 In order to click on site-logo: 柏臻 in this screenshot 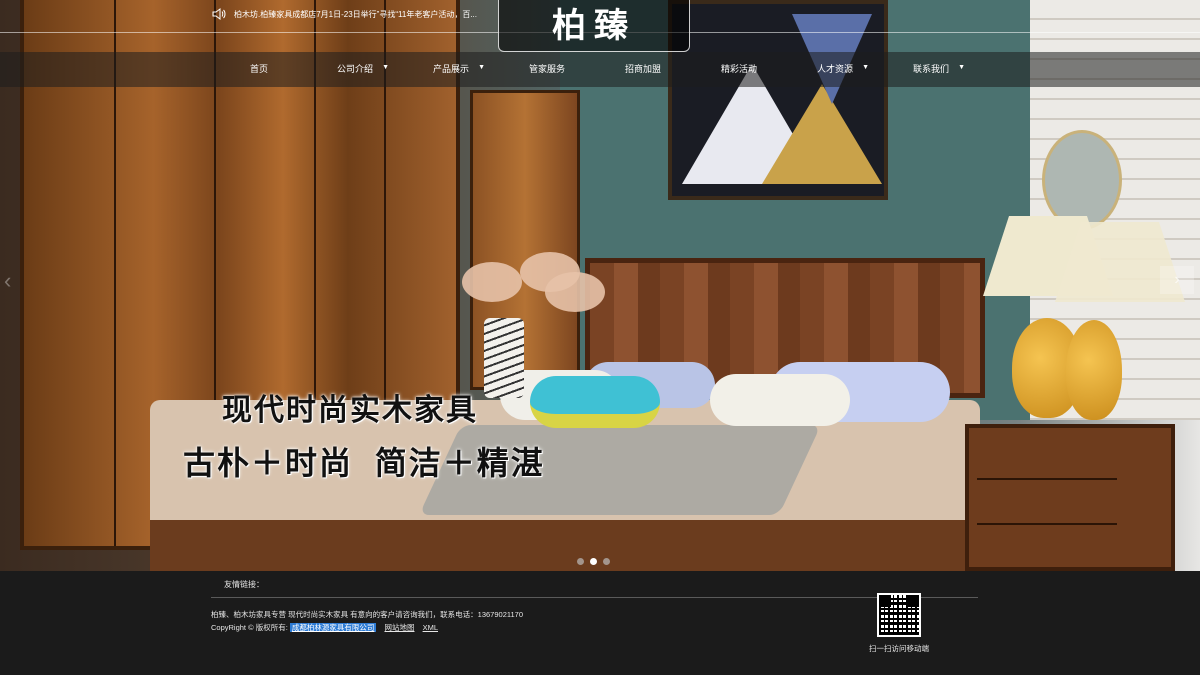, I will do `click(594, 26)`.